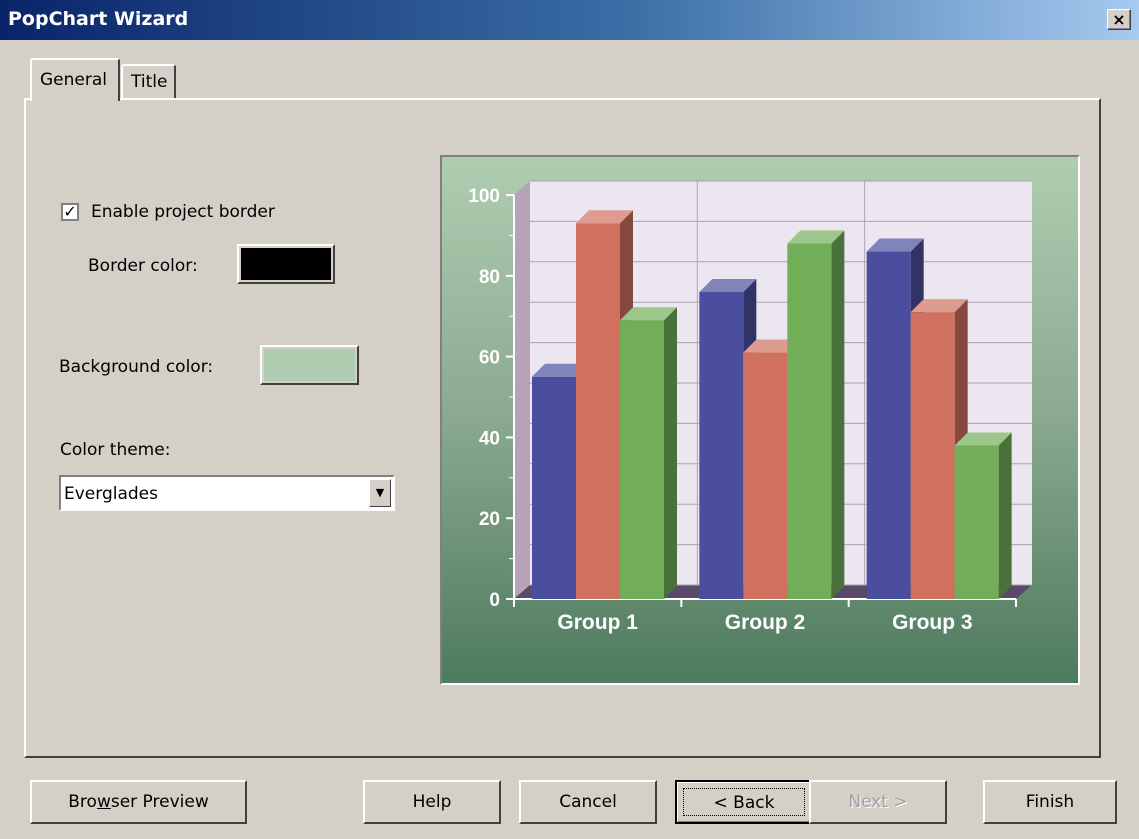  I want to click on tab-title-label: Title, so click(149, 82).